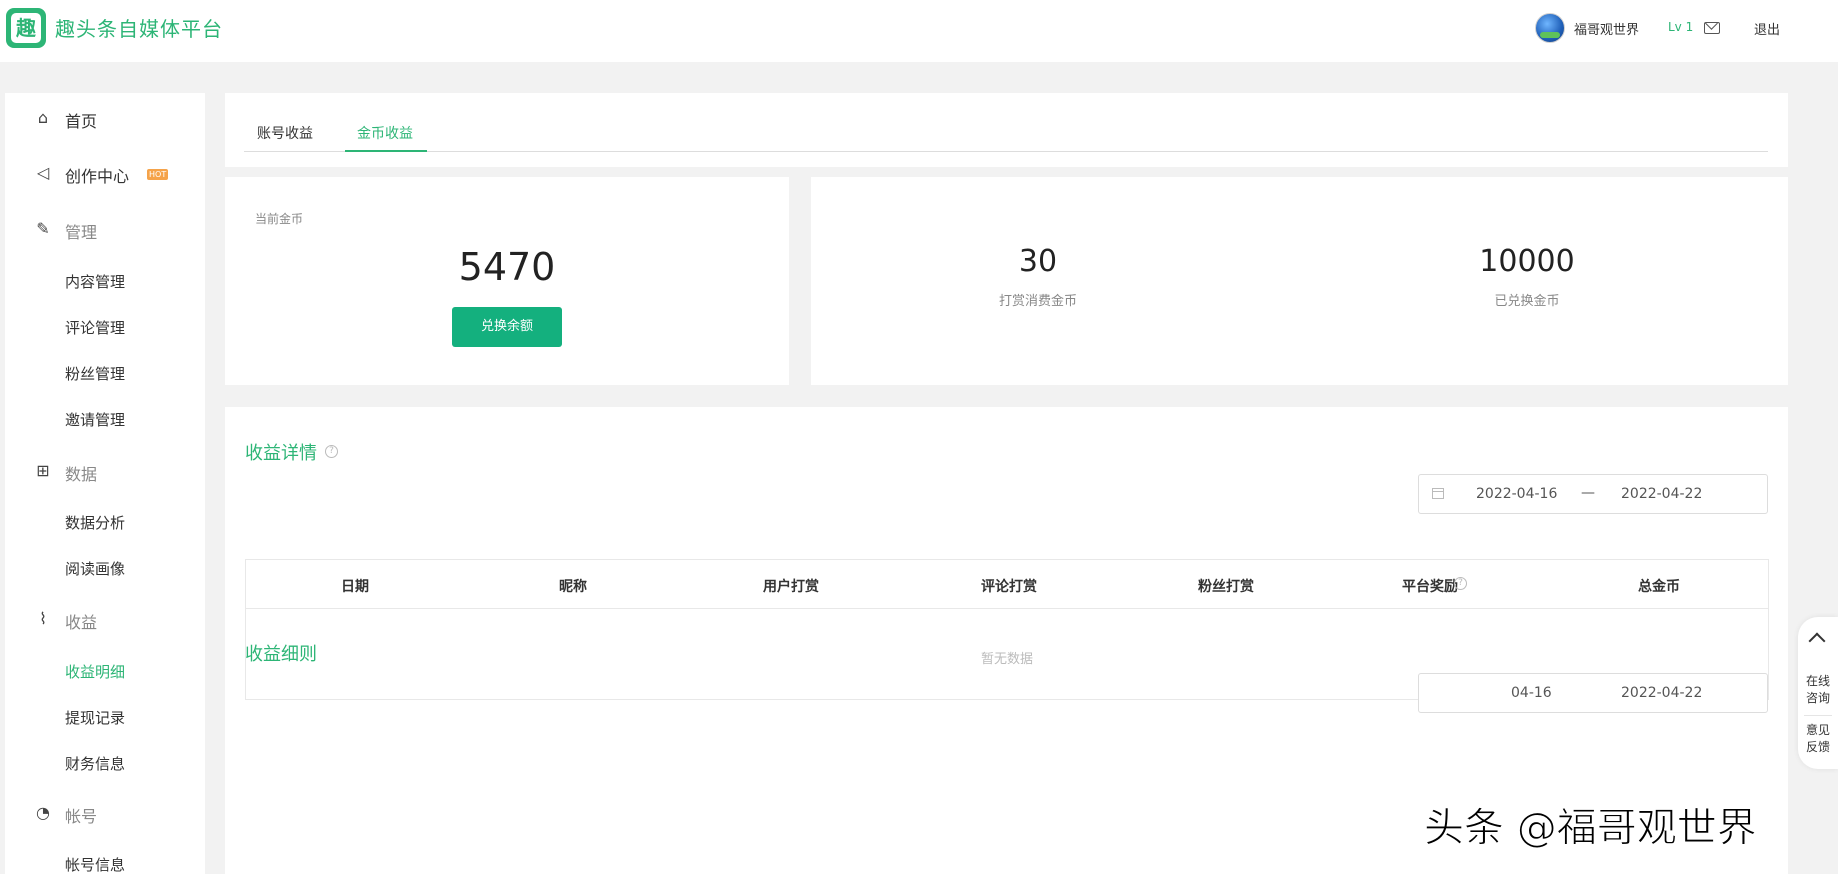 Image resolution: width=1838 pixels, height=874 pixels. What do you see at coordinates (281, 453) in the screenshot?
I see `income-detail-title: 收益详情` at bounding box center [281, 453].